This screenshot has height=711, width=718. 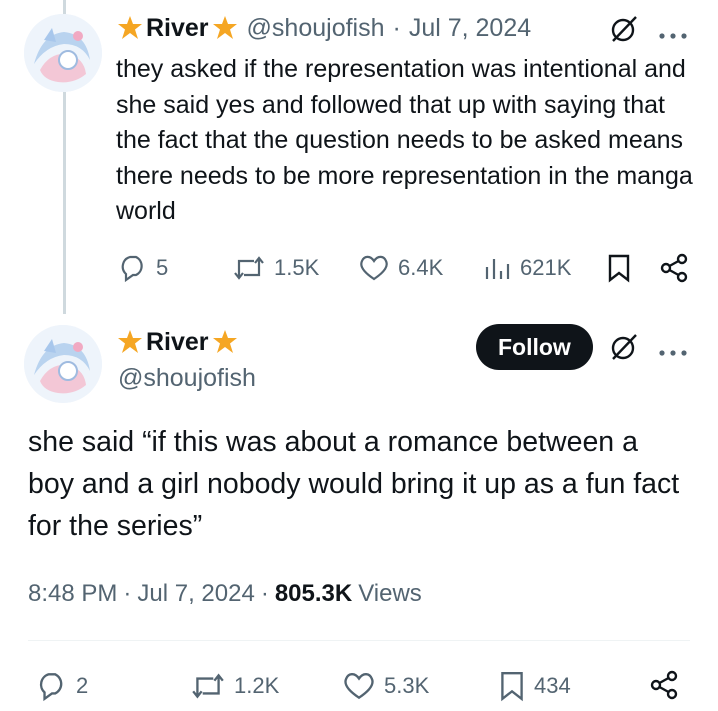 What do you see at coordinates (359, 640) in the screenshot?
I see `divider` at bounding box center [359, 640].